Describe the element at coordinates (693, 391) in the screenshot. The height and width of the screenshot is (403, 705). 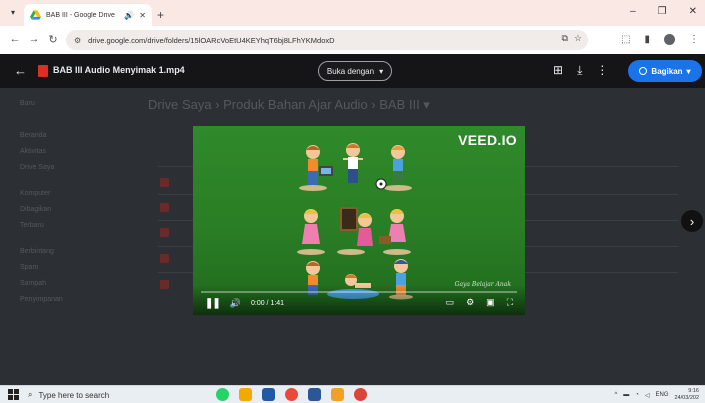
I see `clock-time: 9:16` at that location.